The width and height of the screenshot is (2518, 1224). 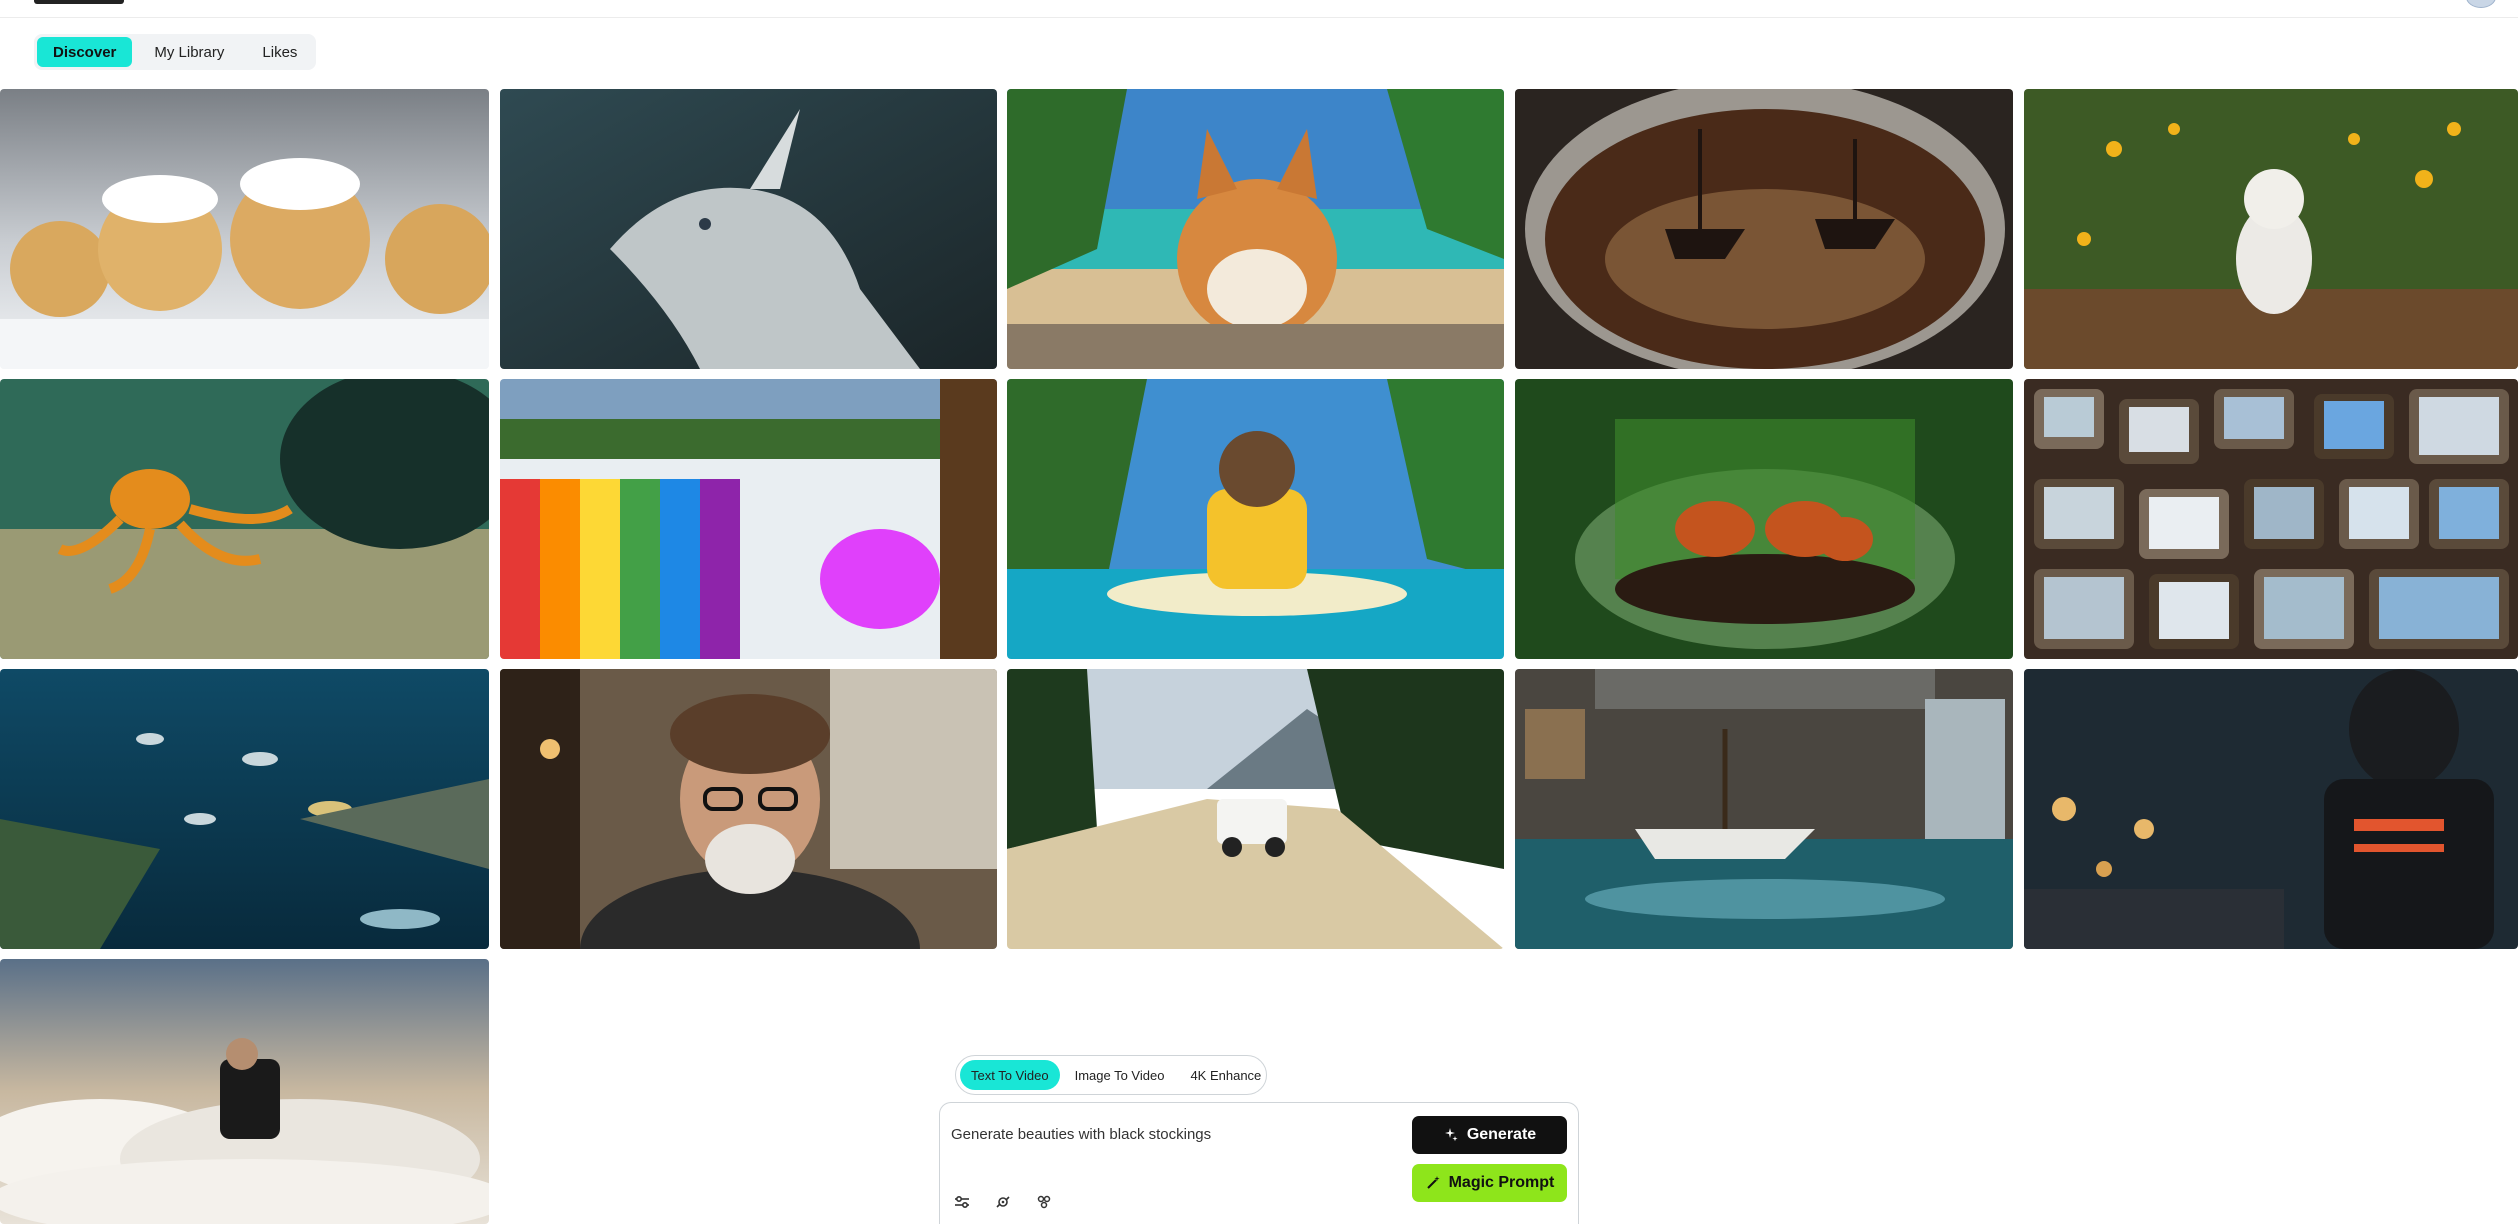 I want to click on robot-image, so click(x=2271, y=809).